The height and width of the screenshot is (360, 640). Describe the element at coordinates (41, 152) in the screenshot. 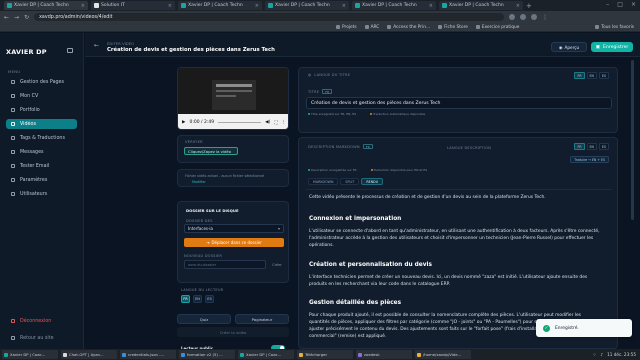

I see `sidebar-item-messages: Messages` at that location.